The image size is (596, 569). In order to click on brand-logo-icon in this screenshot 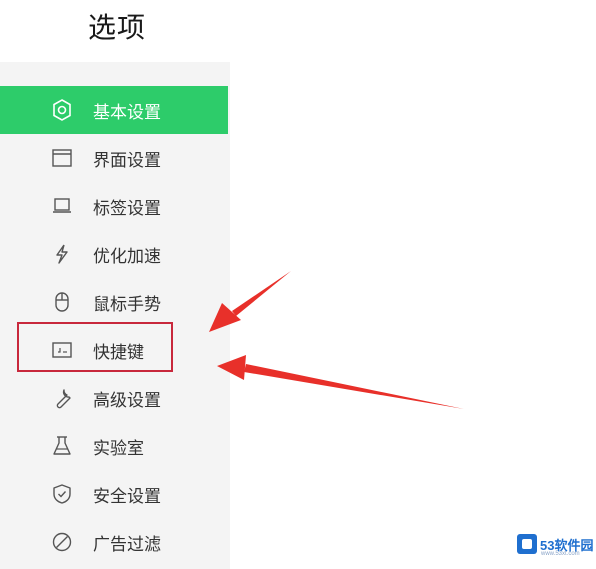, I will do `click(527, 544)`.